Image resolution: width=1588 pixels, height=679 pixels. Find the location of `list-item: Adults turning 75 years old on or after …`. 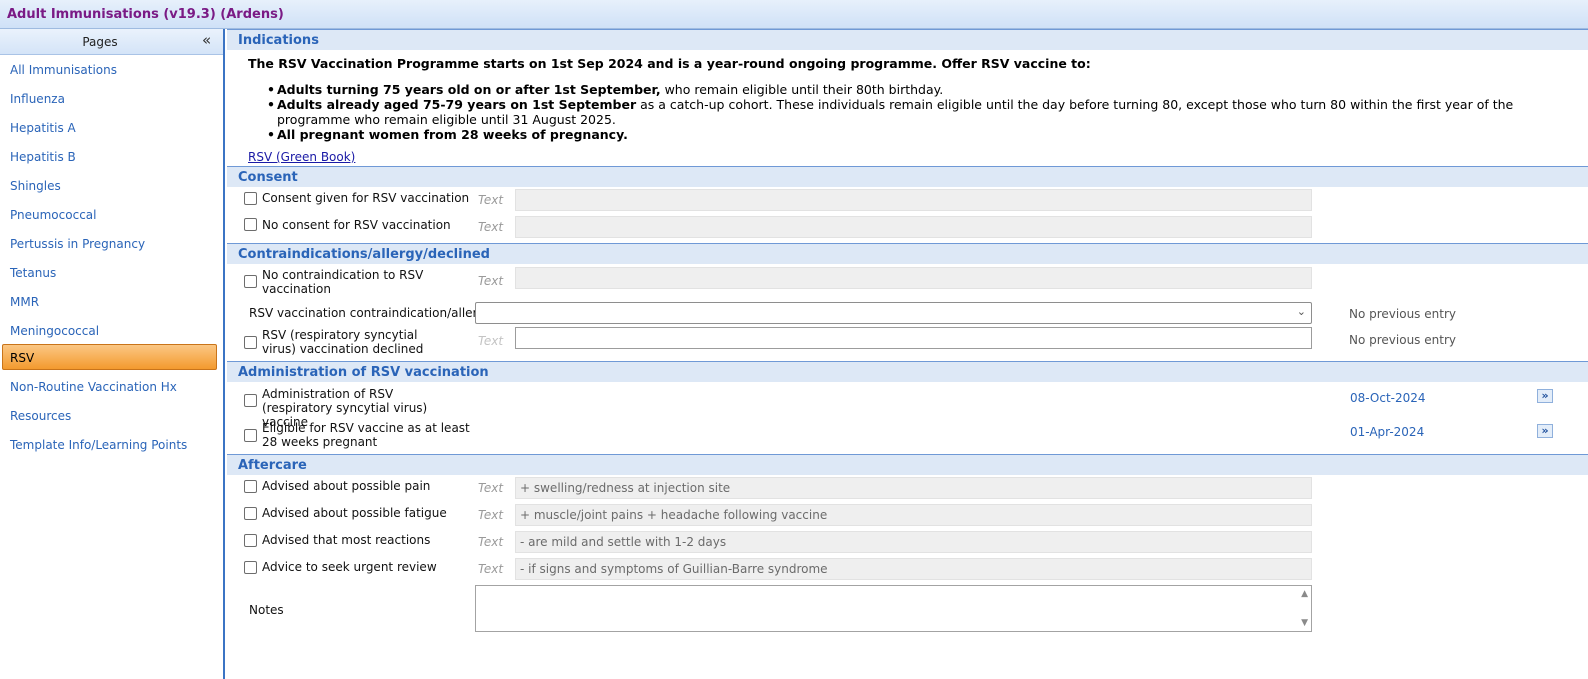

list-item: Adults turning 75 years old on or after … is located at coordinates (917, 89).